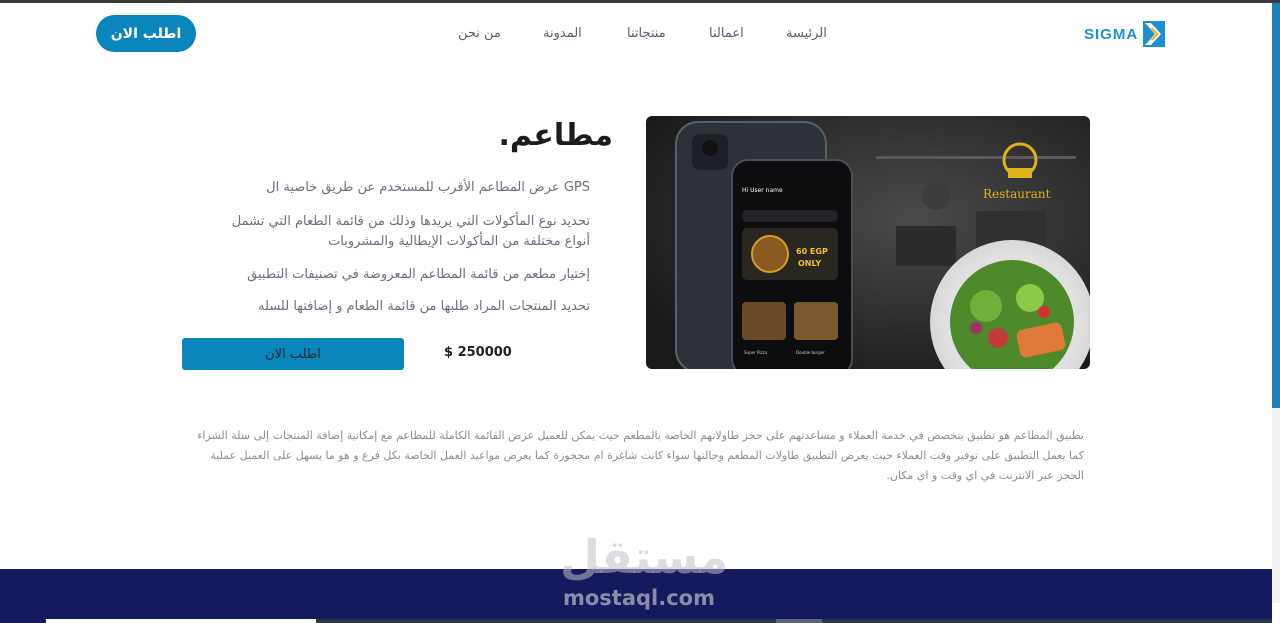  Describe the element at coordinates (806, 33) in the screenshot. I see `nav-home: الرئيسة` at that location.